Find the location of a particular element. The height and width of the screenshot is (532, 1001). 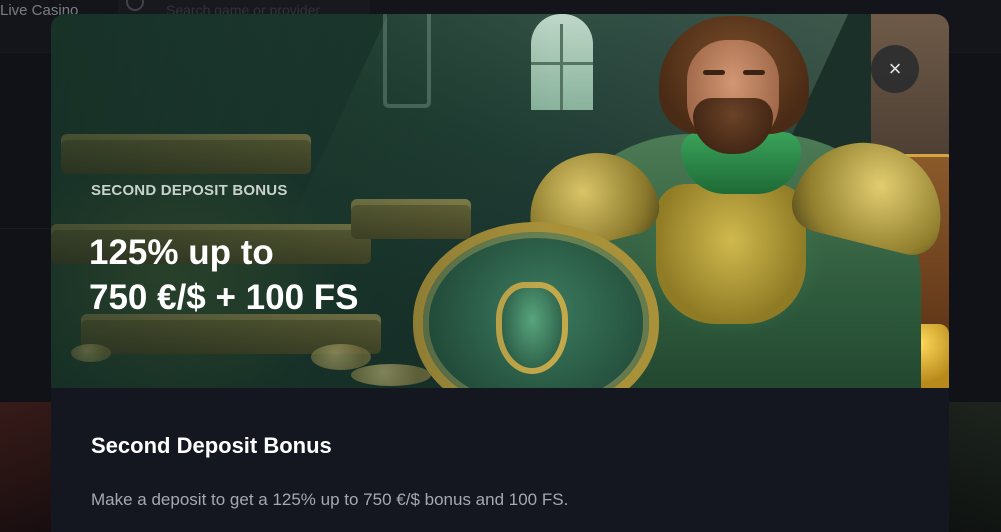

hero-headline-line: 750 €/$ + 100 FS is located at coordinates (224, 297).